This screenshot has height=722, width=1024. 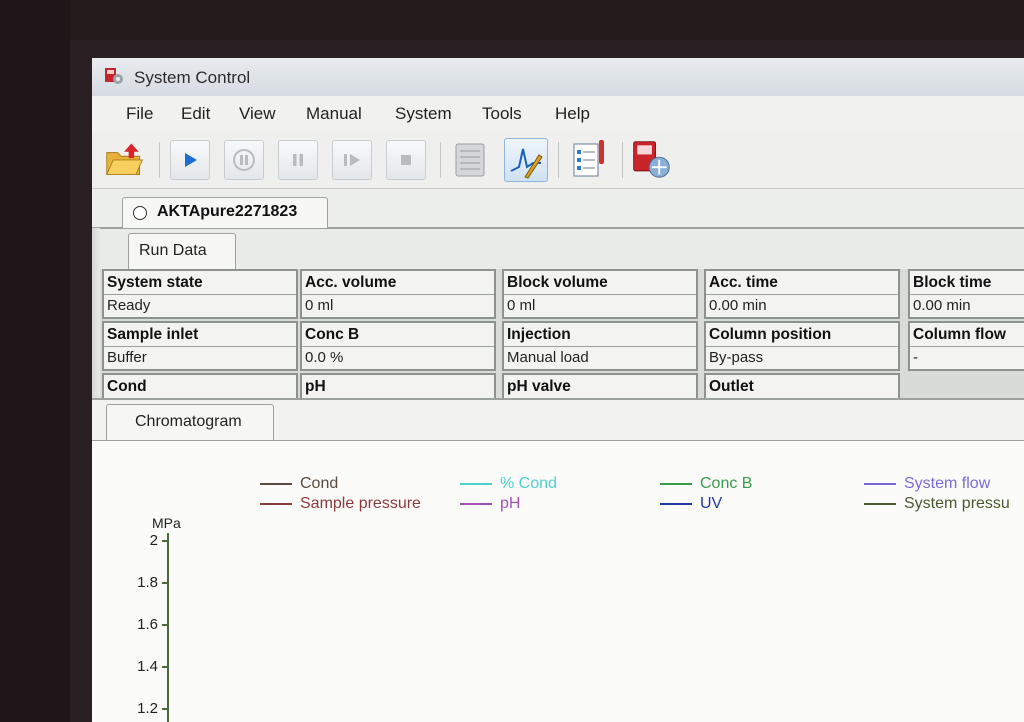 I want to click on run-data-header: Column flow, so click(x=959, y=334).